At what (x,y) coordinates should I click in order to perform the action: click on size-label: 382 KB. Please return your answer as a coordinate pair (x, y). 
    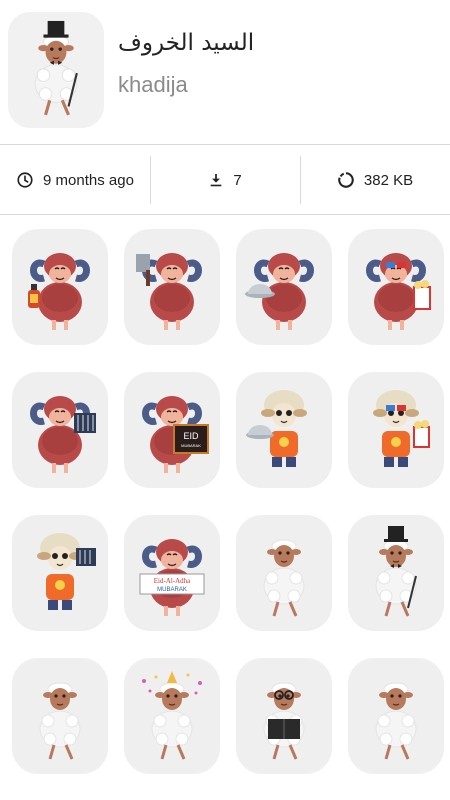
    Looking at the image, I should click on (388, 180).